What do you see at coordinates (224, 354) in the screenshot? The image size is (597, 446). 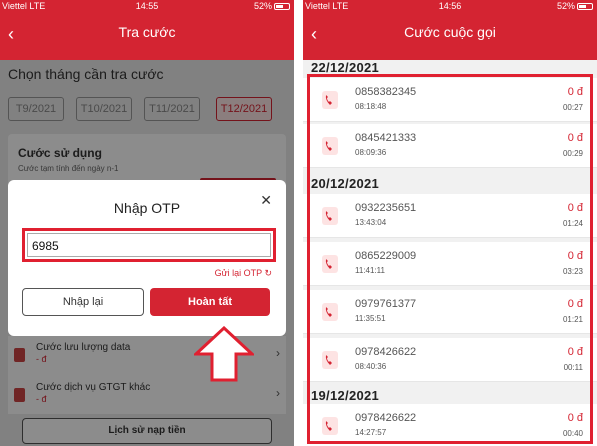 I see `up-arrow-icon` at bounding box center [224, 354].